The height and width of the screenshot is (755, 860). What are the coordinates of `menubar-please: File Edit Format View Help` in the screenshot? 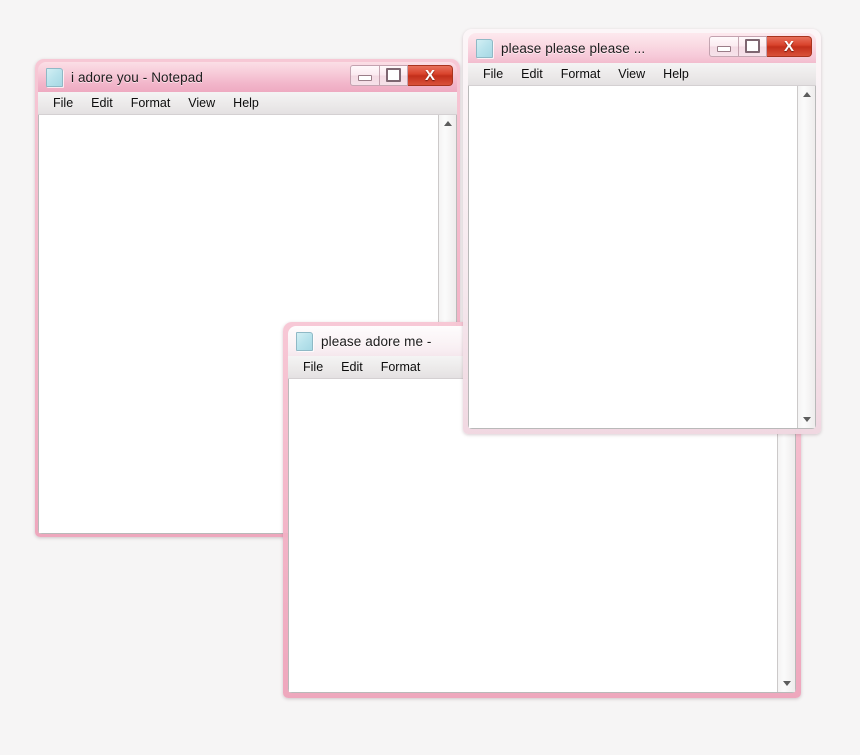 It's located at (642, 74).